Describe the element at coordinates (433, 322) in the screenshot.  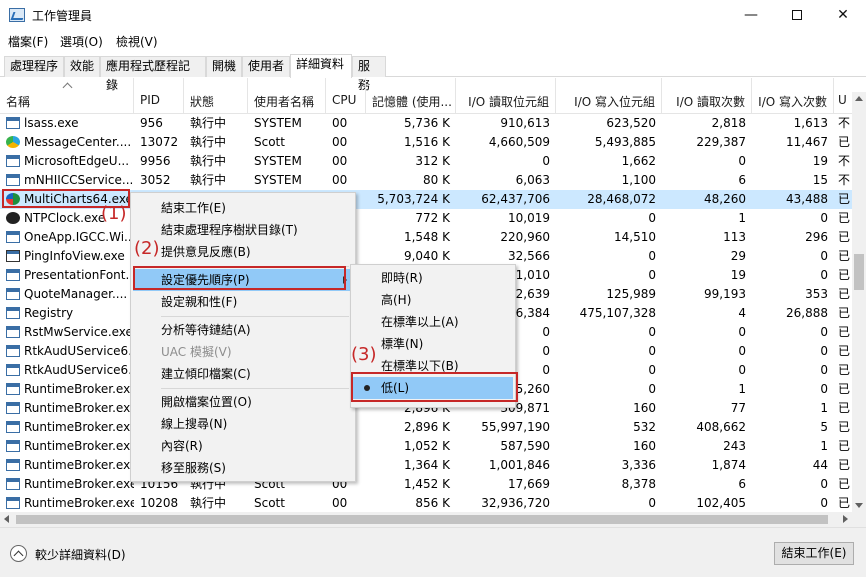
I see `priority-above-normal: 在標準以上(A)` at that location.